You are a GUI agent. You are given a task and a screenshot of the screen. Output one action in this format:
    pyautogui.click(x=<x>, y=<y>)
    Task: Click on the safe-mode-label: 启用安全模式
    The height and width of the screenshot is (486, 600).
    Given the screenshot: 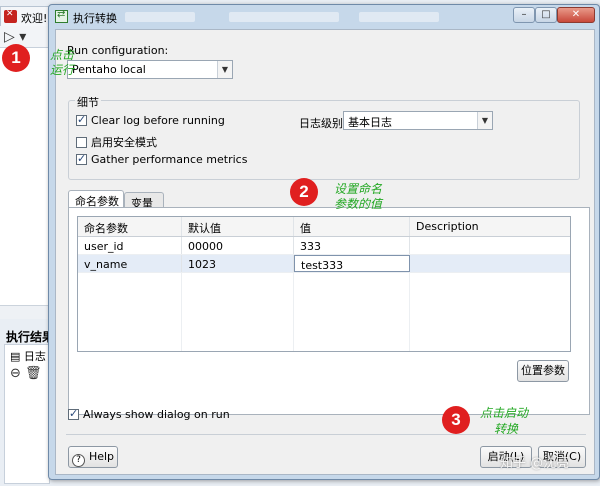 What is the action you would take?
    pyautogui.click(x=124, y=142)
    